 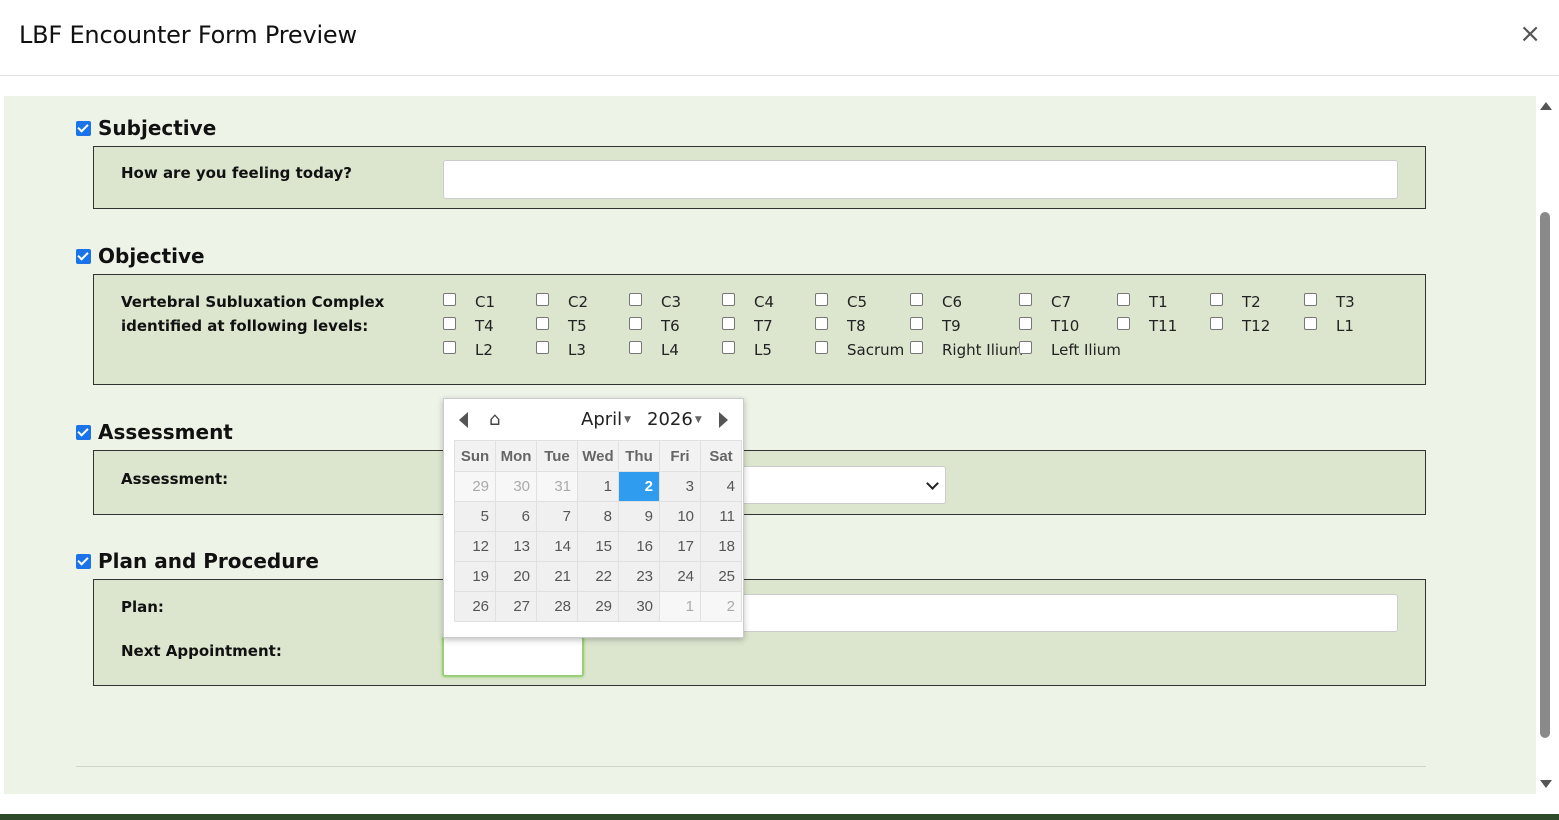 What do you see at coordinates (557, 546) in the screenshot?
I see `calendar-day: 14` at bounding box center [557, 546].